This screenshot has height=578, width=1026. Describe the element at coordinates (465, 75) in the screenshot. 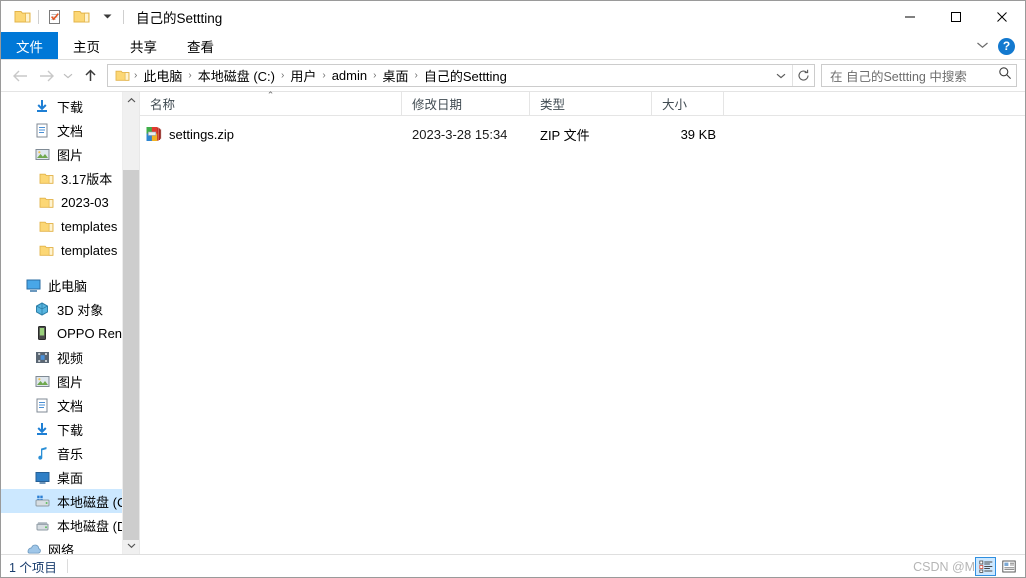

I see `breadcrumb-item-5: 自己的Settting` at that location.